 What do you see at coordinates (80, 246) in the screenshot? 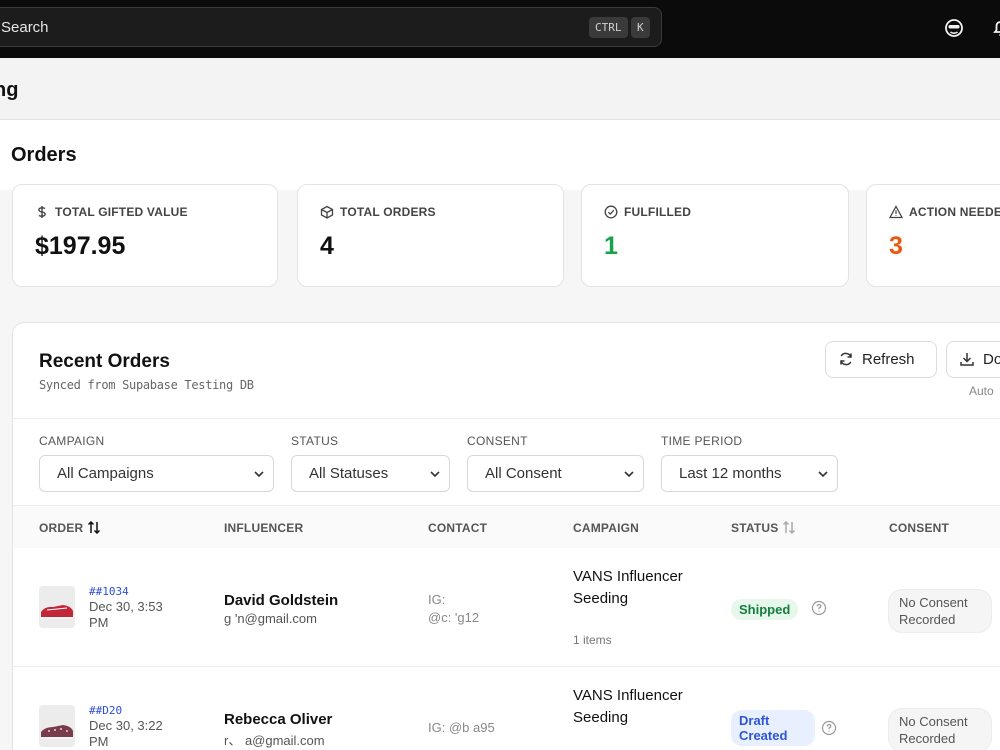
I see `stat-value: $197.95` at bounding box center [80, 246].